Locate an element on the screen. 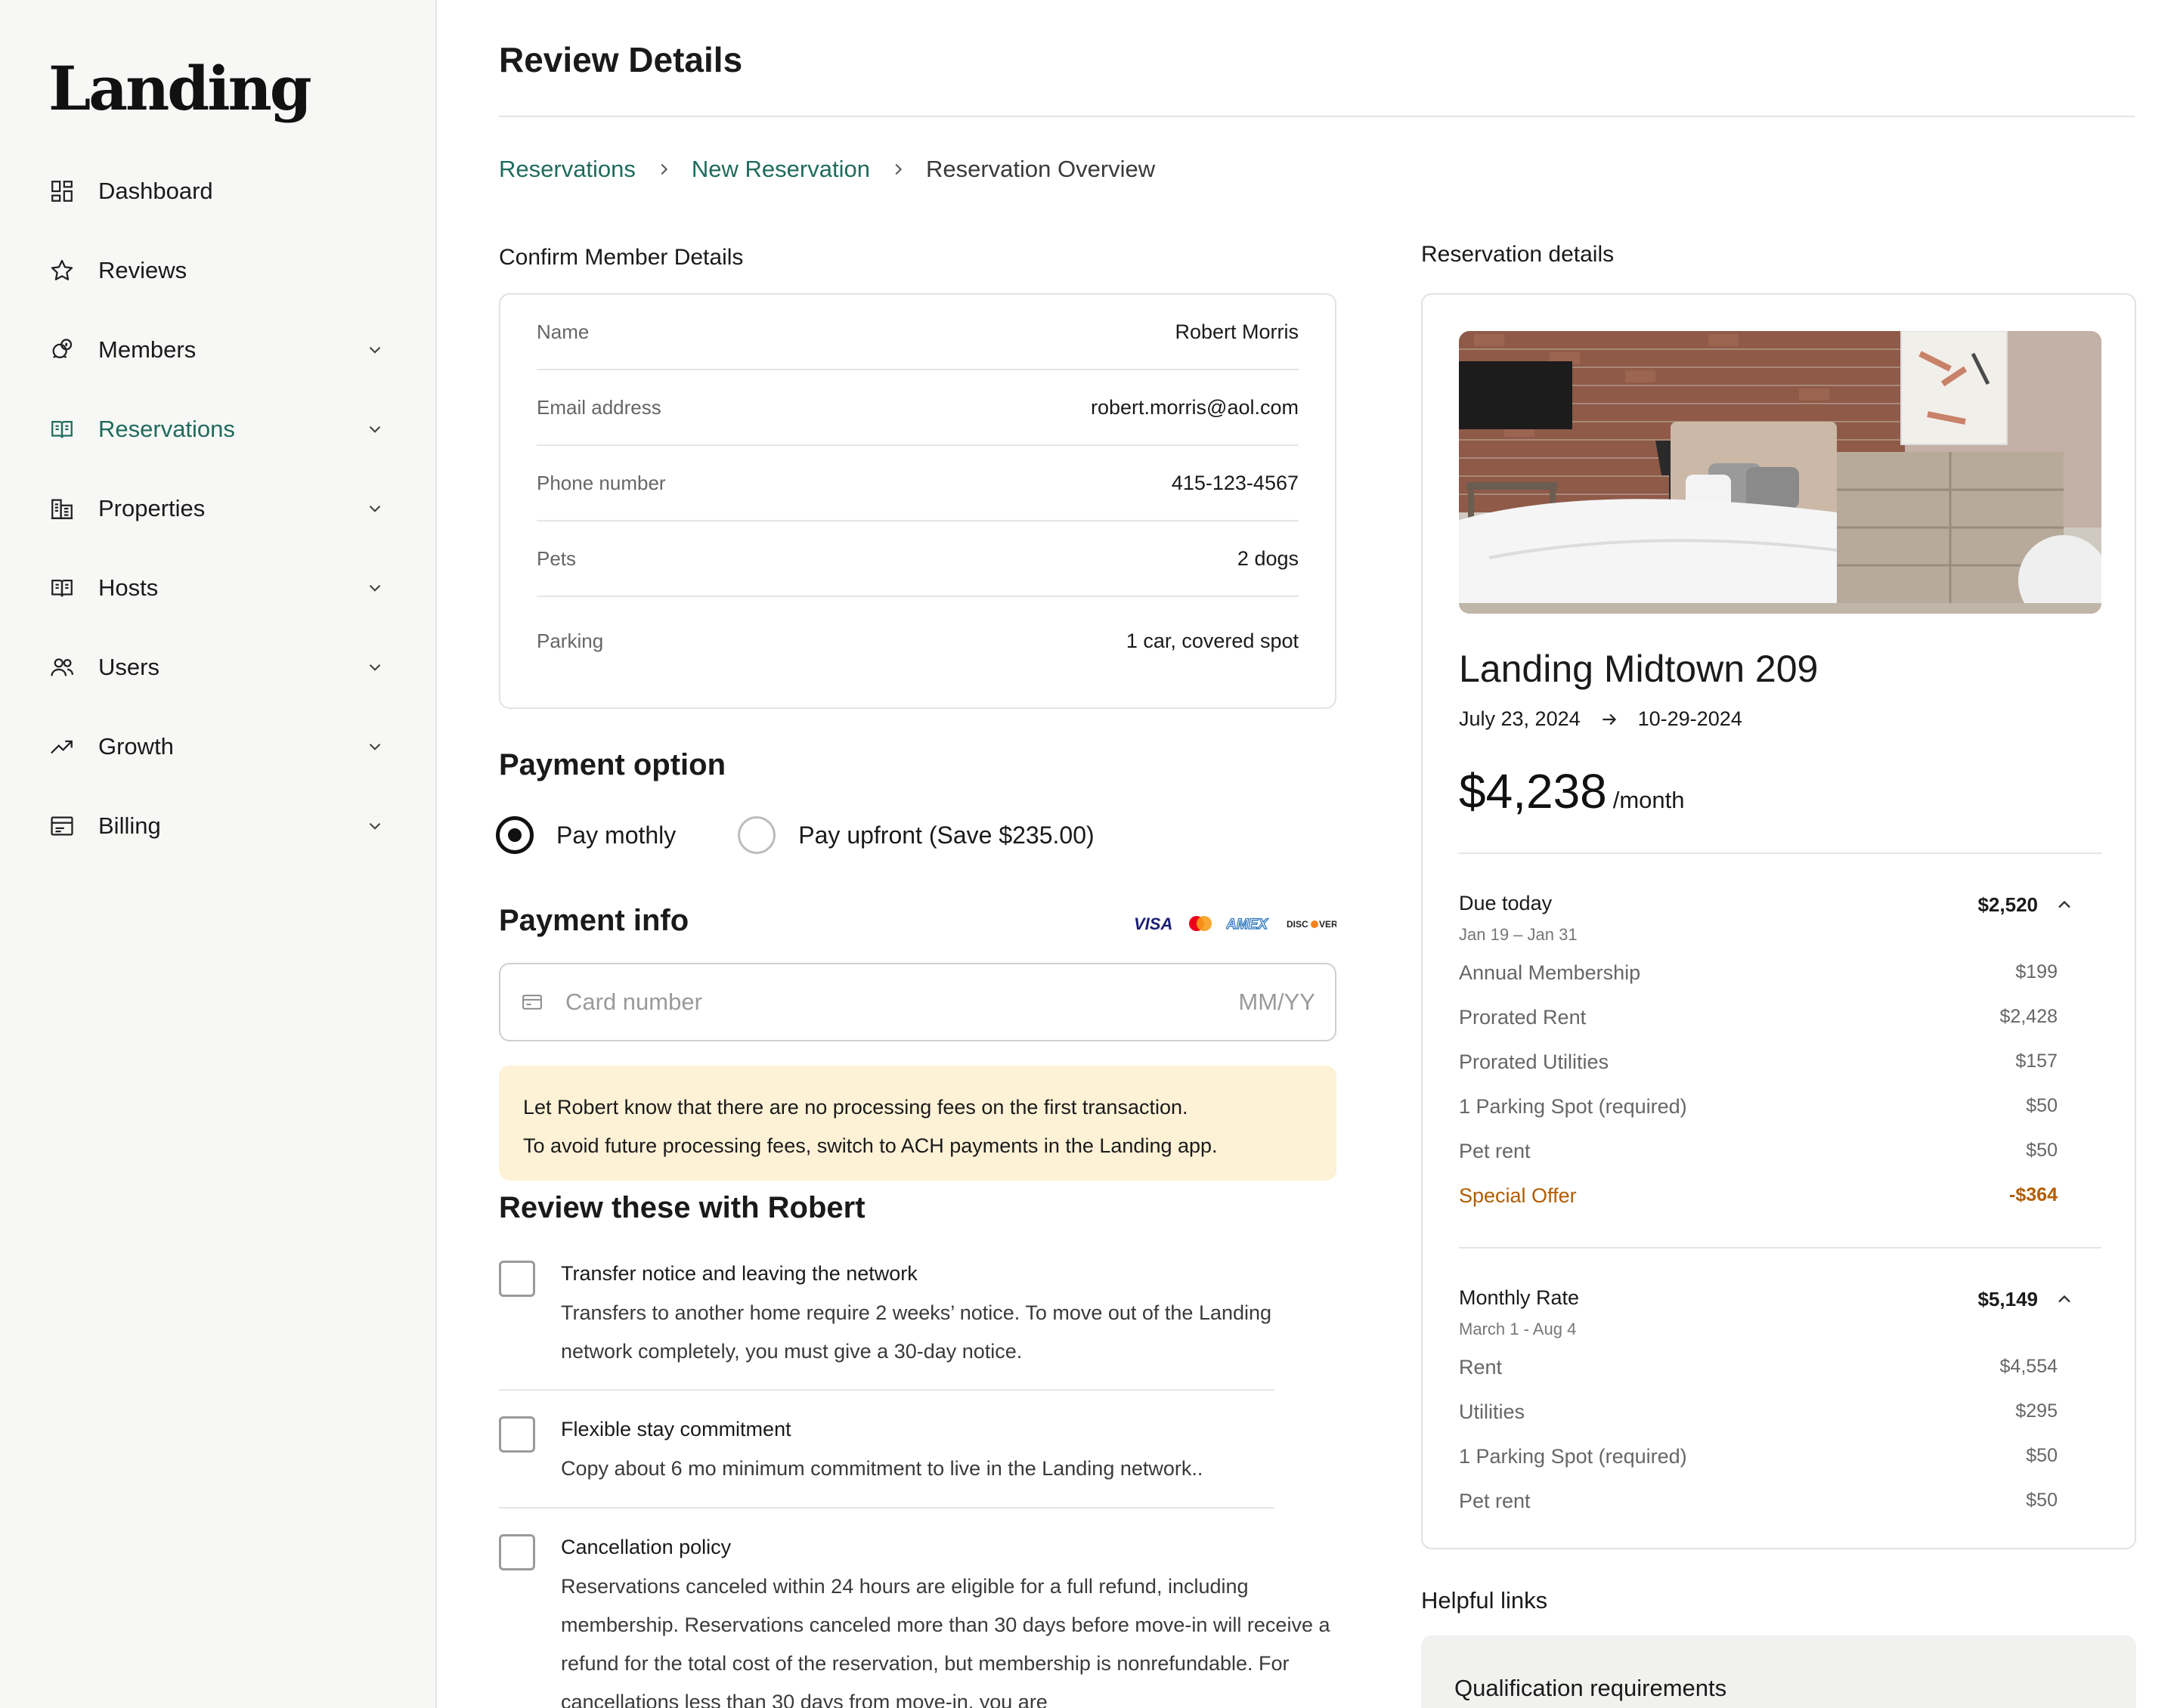  member-key: Pets is located at coordinates (557, 558).